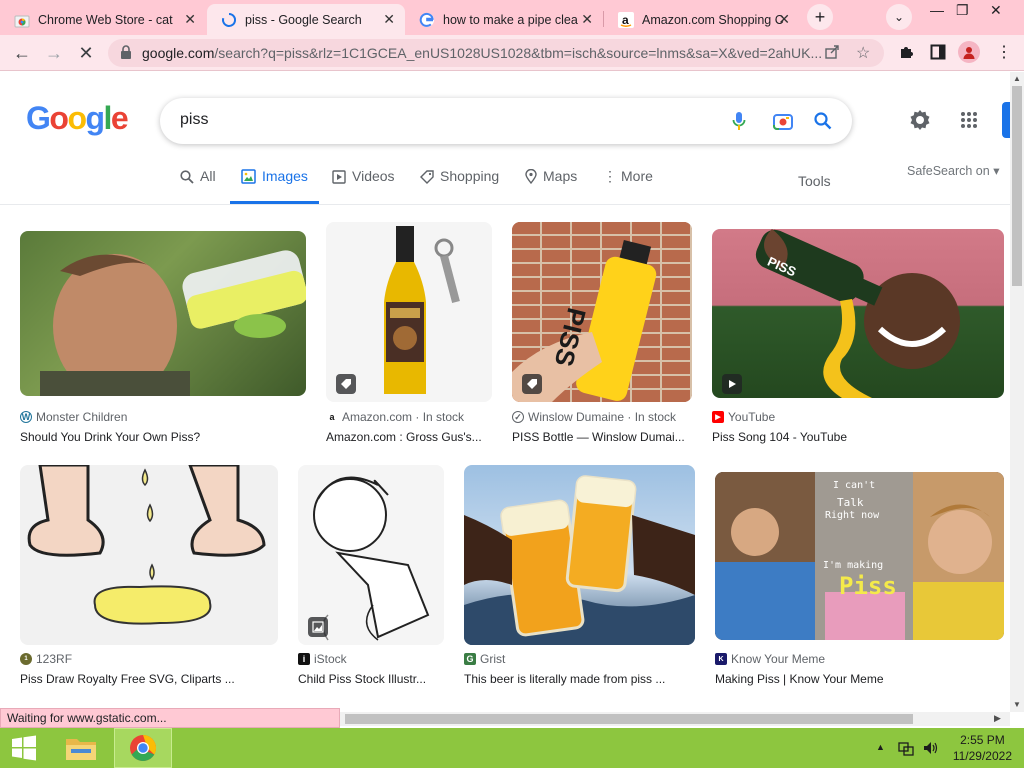 The width and height of the screenshot is (1024, 768). Describe the element at coordinates (594, 417) in the screenshot. I see `result-source: ✓ Winslow Dumaine · In stock` at that location.